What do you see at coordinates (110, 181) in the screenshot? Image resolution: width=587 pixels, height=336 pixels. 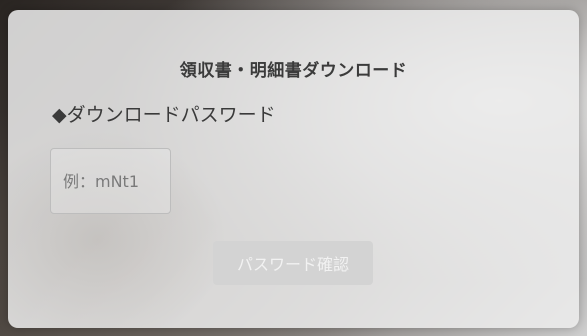 I see `download-password-input` at bounding box center [110, 181].